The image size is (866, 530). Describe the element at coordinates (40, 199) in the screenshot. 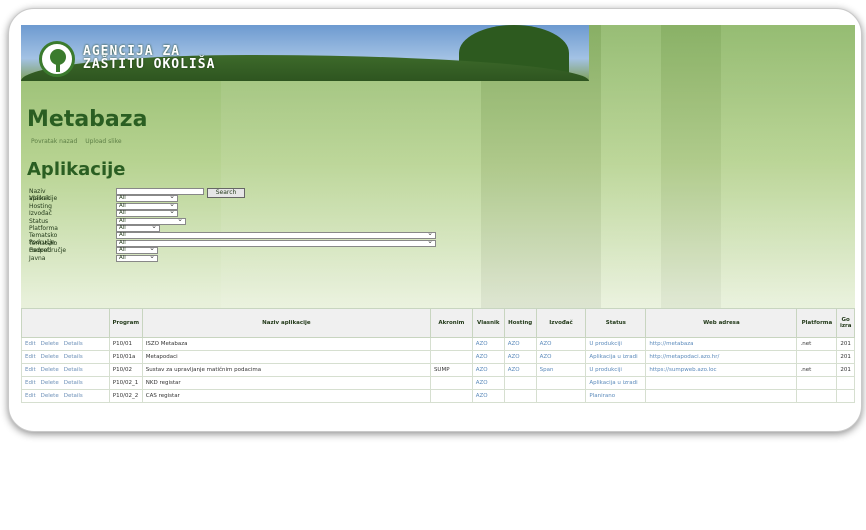

I see `filter-label: Vlasnik` at that location.